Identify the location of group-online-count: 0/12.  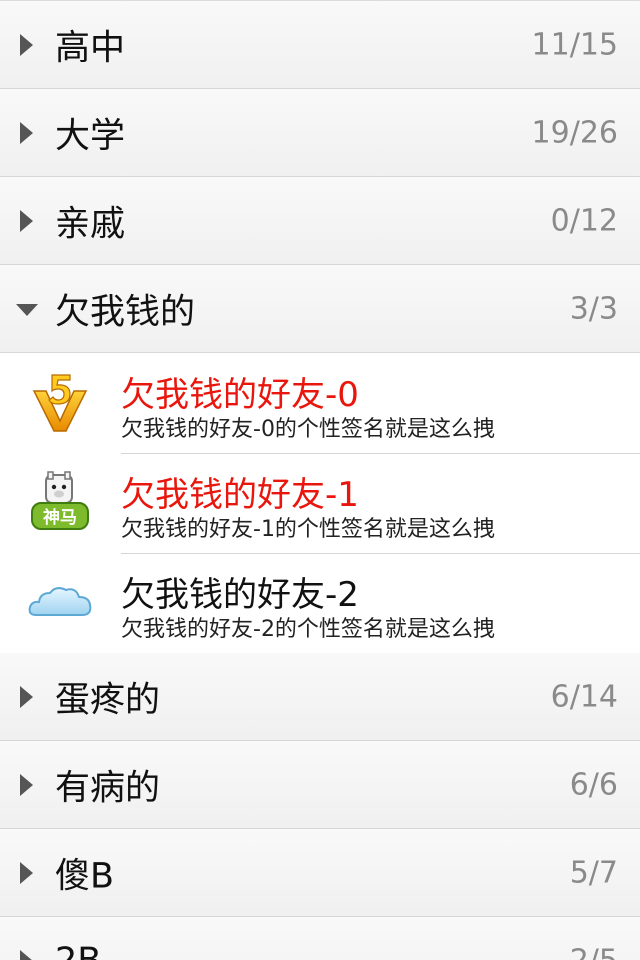
(584, 220).